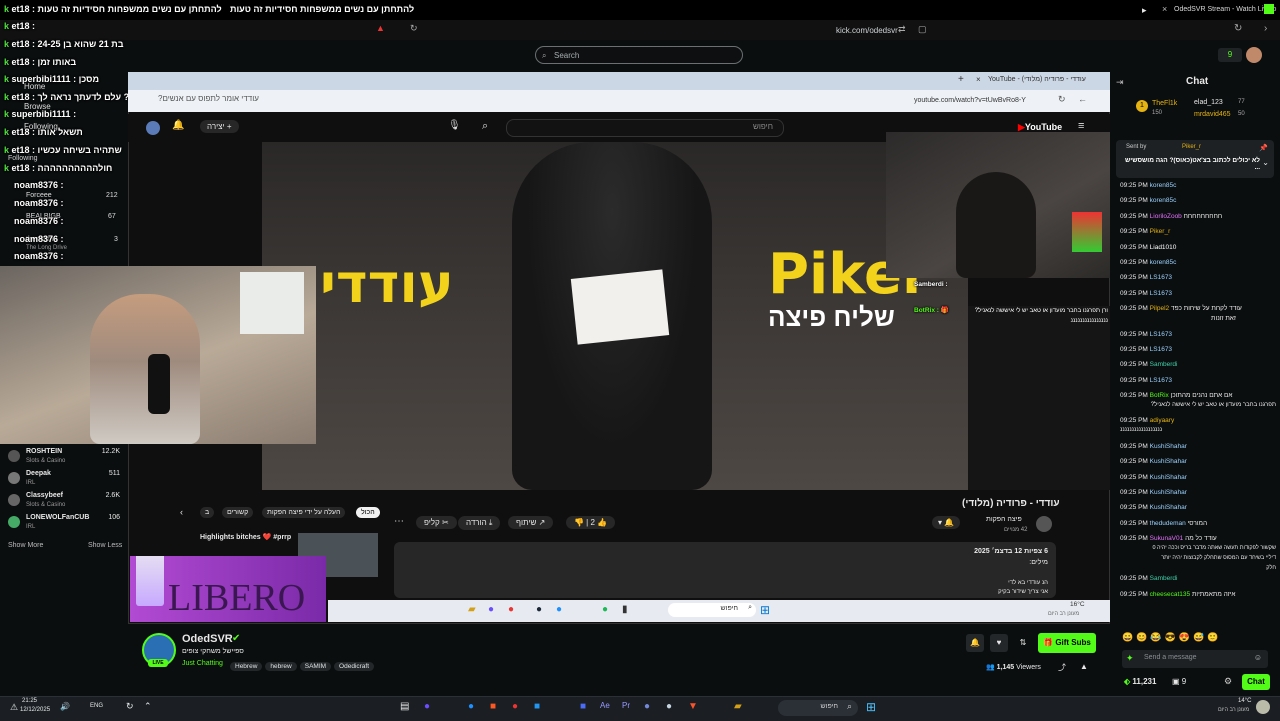 The height and width of the screenshot is (721, 1280). I want to click on ad-banner: LIBERO, so click(228, 589).